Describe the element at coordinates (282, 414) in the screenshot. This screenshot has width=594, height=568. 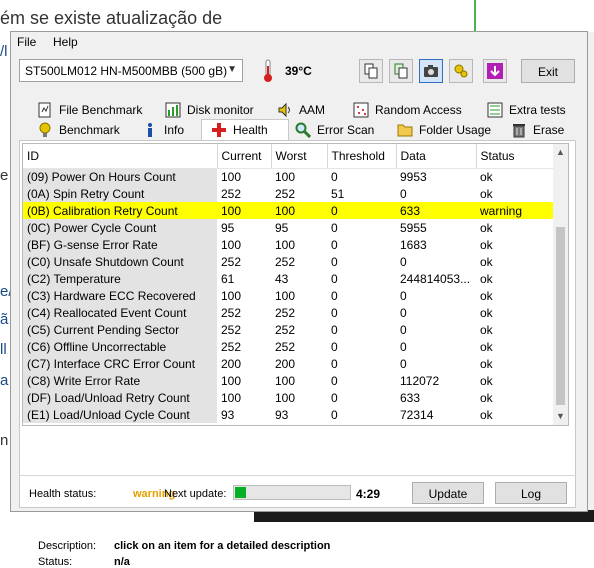
I see `cell-worst: 93` at that location.